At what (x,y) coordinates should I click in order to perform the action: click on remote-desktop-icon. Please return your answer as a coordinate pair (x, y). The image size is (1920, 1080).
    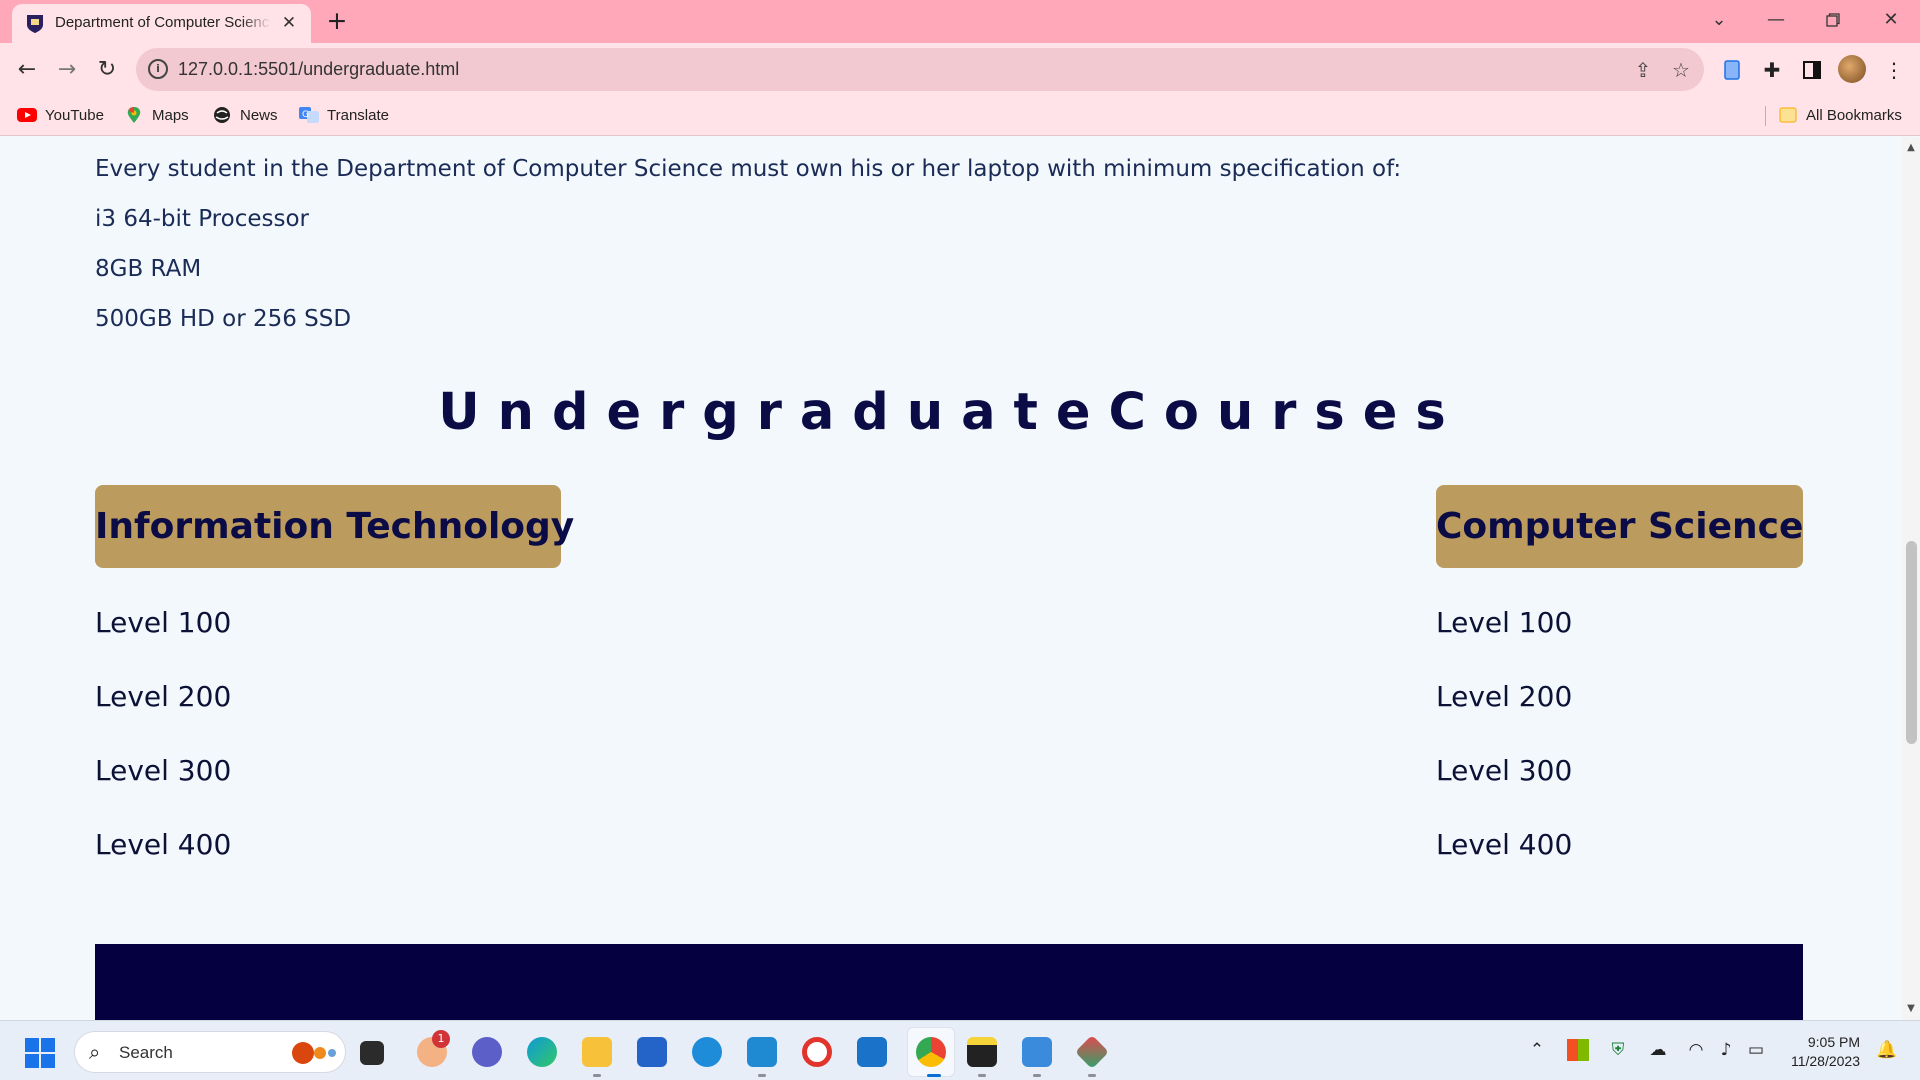
    Looking at the image, I should click on (872, 1052).